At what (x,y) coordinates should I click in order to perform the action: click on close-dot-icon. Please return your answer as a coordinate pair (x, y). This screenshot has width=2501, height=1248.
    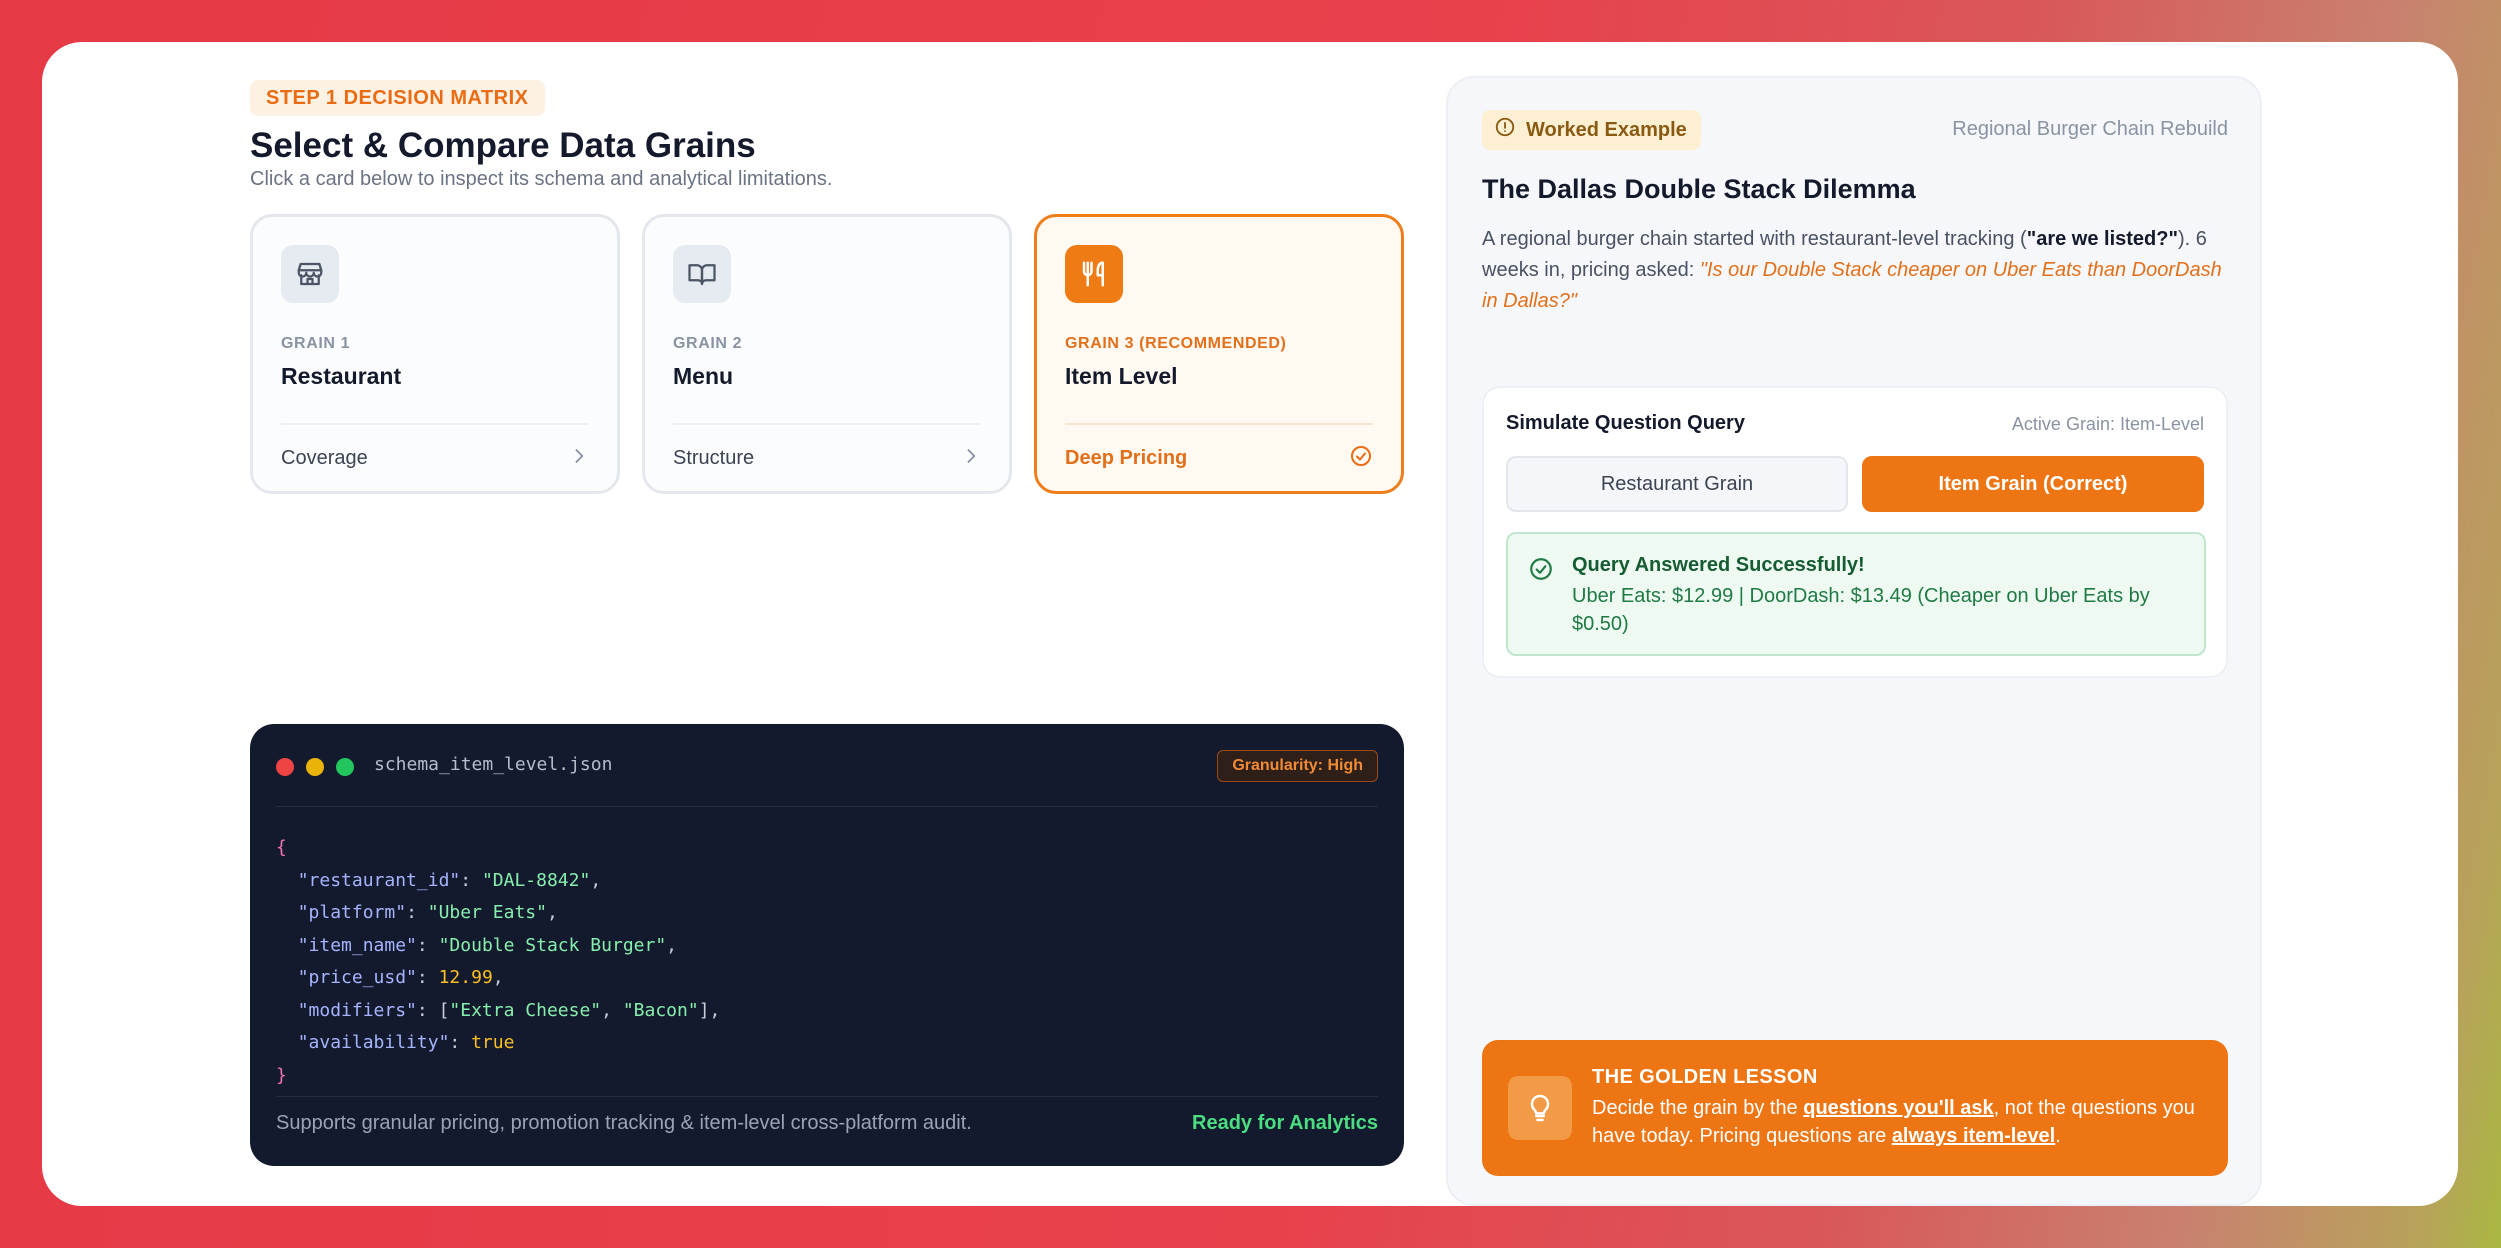
    Looking at the image, I should click on (285, 767).